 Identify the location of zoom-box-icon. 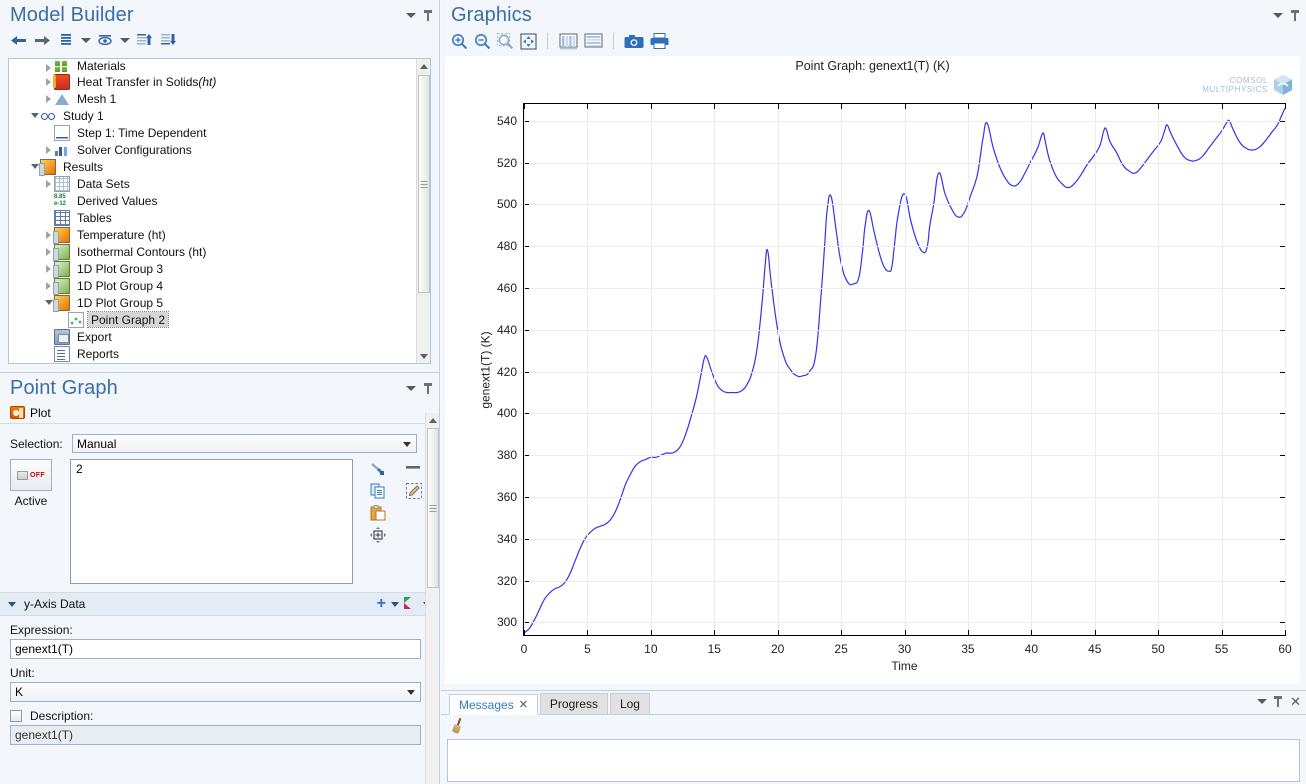
(505, 41).